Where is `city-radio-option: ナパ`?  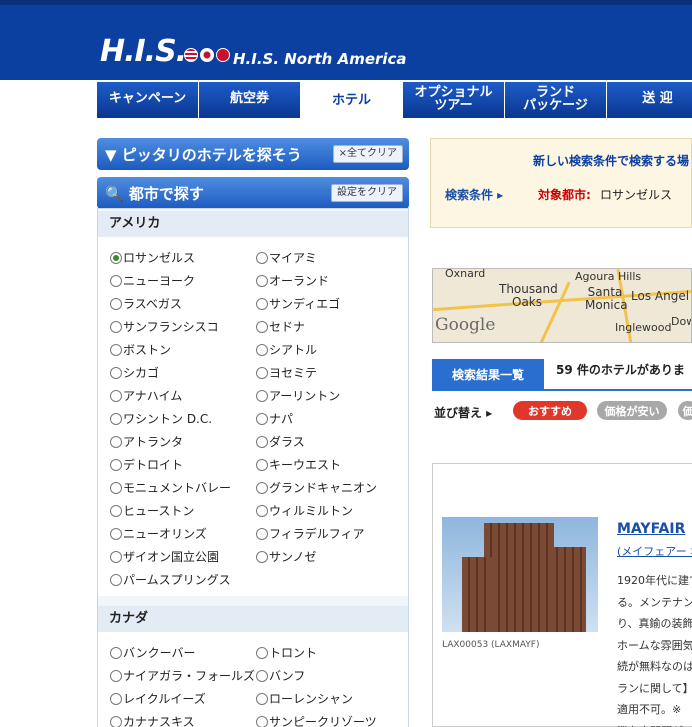 city-radio-option: ナパ is located at coordinates (274, 418).